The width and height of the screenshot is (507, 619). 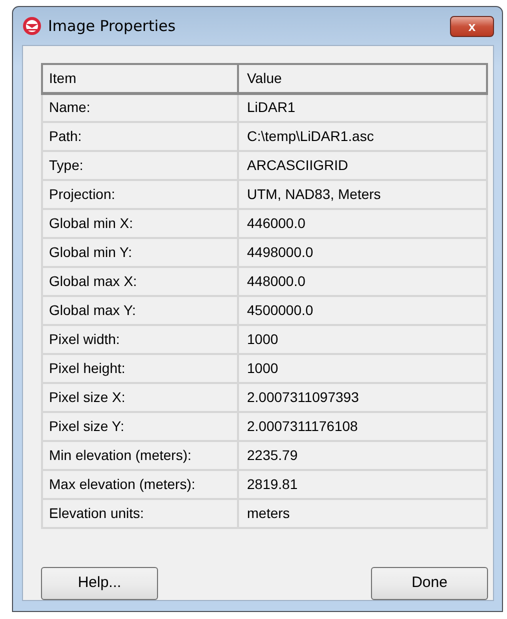 I want to click on app-icon, so click(x=32, y=26).